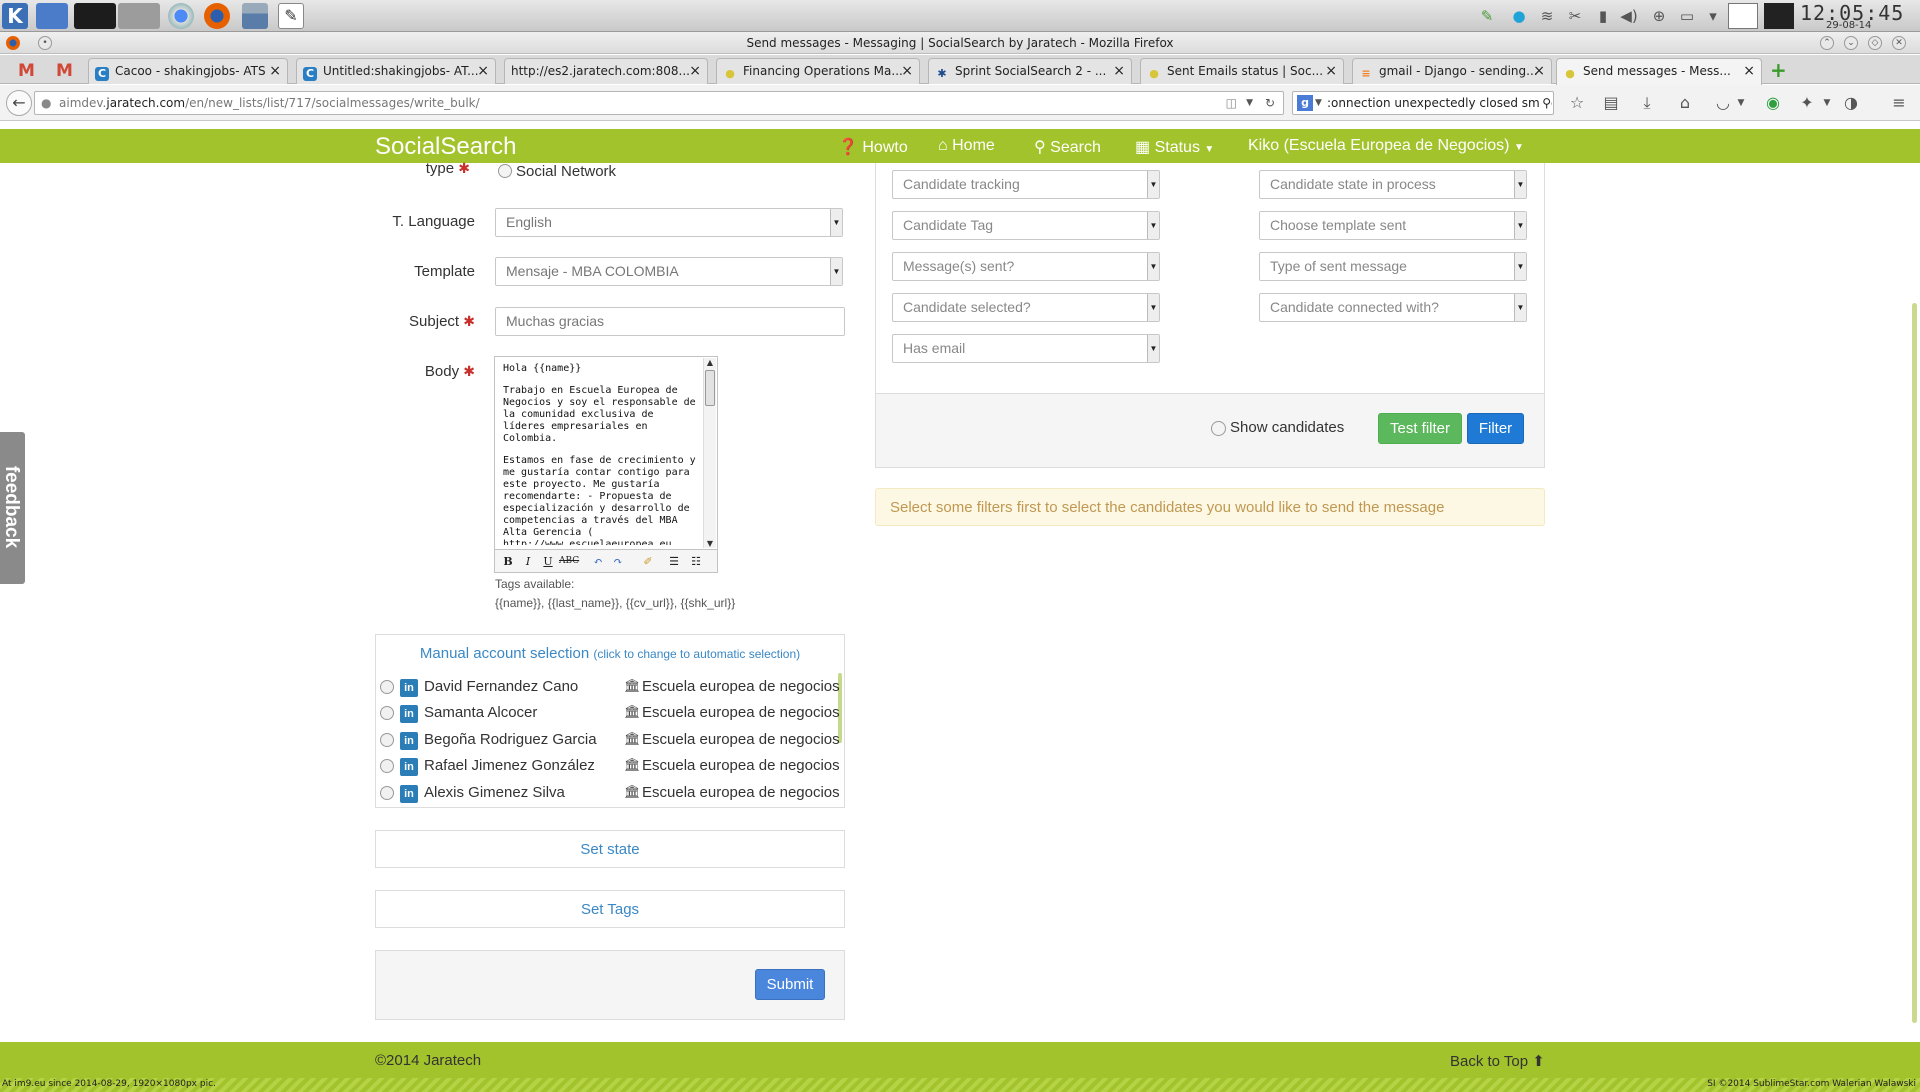 The height and width of the screenshot is (1092, 1920). Describe the element at coordinates (445, 147) in the screenshot. I see `brand-logo: SocialSearch` at that location.